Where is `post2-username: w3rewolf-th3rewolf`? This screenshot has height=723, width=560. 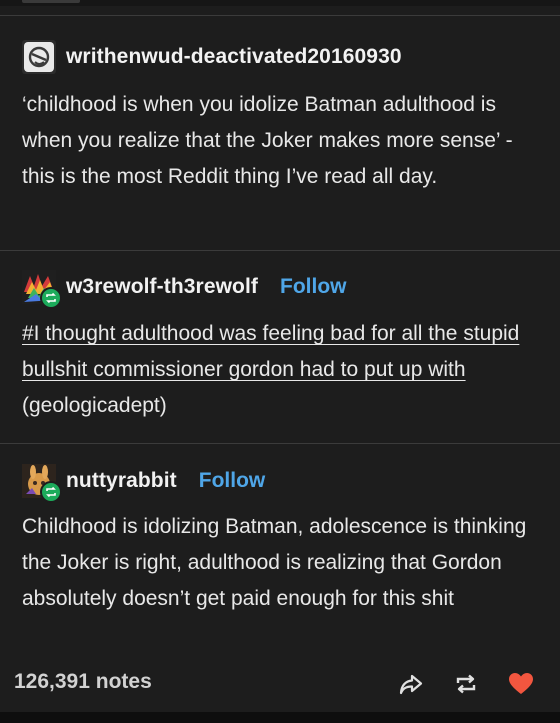
post2-username: w3rewolf-th3rewolf is located at coordinates (162, 287).